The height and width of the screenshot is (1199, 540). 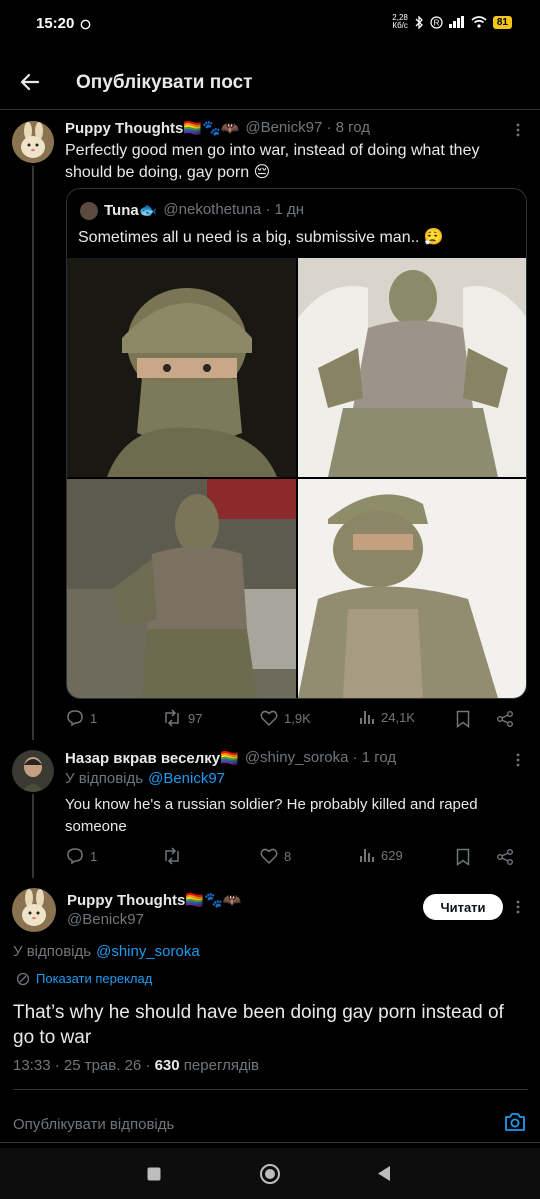 I want to click on registered-icon: R, so click(x=436, y=22).